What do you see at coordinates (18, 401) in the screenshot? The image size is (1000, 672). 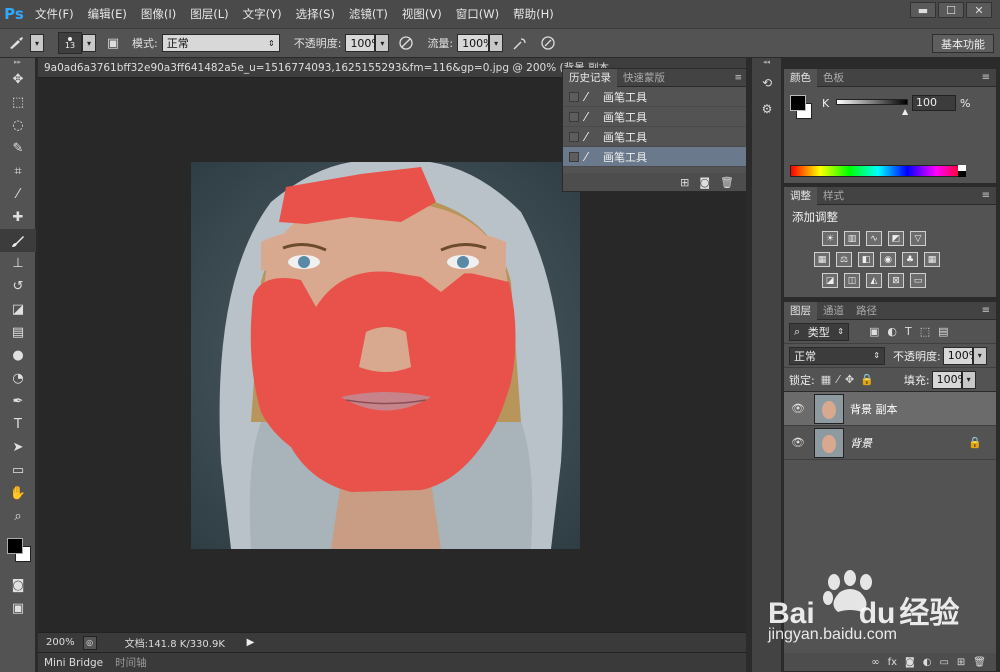 I see `pen-tool-icon: ✒` at bounding box center [18, 401].